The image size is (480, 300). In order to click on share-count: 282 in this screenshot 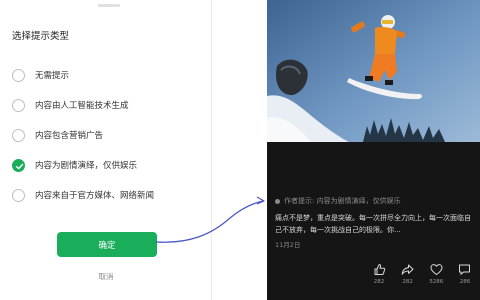, I will do `click(407, 282)`.